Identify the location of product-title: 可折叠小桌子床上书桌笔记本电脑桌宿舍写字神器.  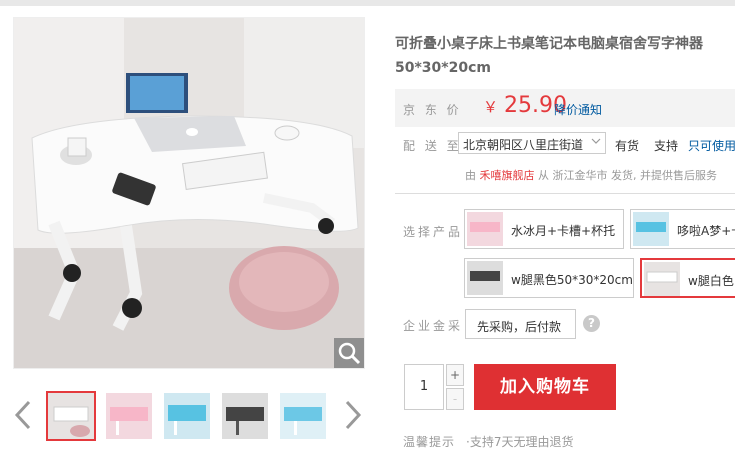
(549, 44).